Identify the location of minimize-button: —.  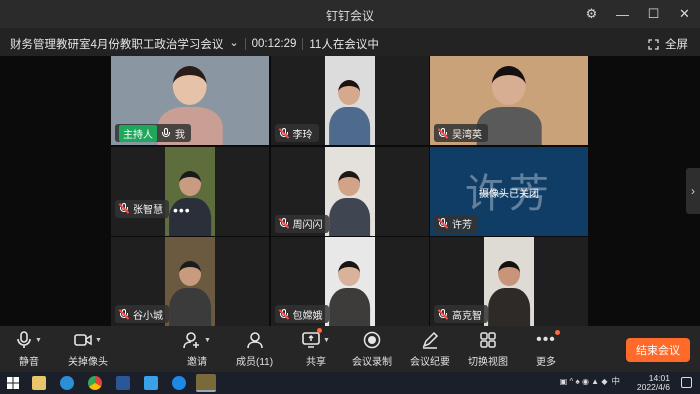
(622, 14).